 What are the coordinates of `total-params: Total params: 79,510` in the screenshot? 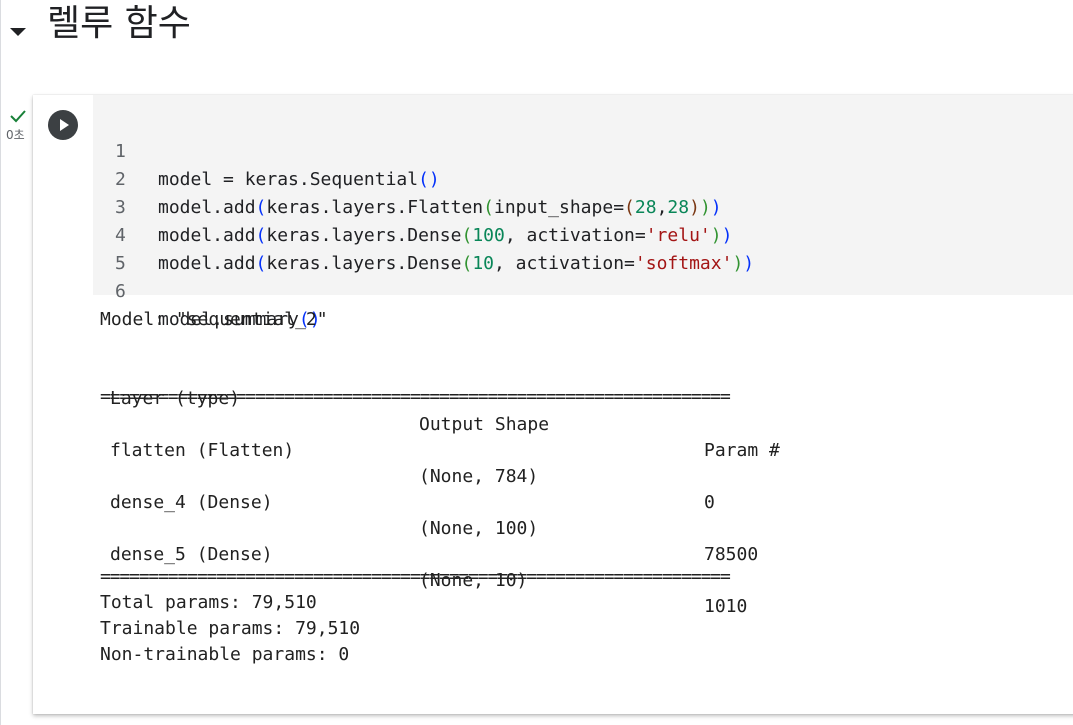 It's located at (208, 602).